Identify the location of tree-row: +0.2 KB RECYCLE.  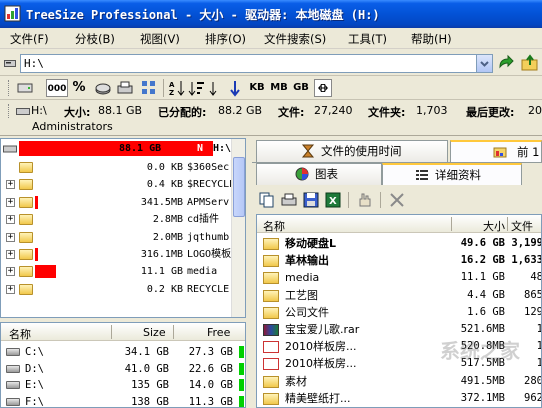
(116, 289).